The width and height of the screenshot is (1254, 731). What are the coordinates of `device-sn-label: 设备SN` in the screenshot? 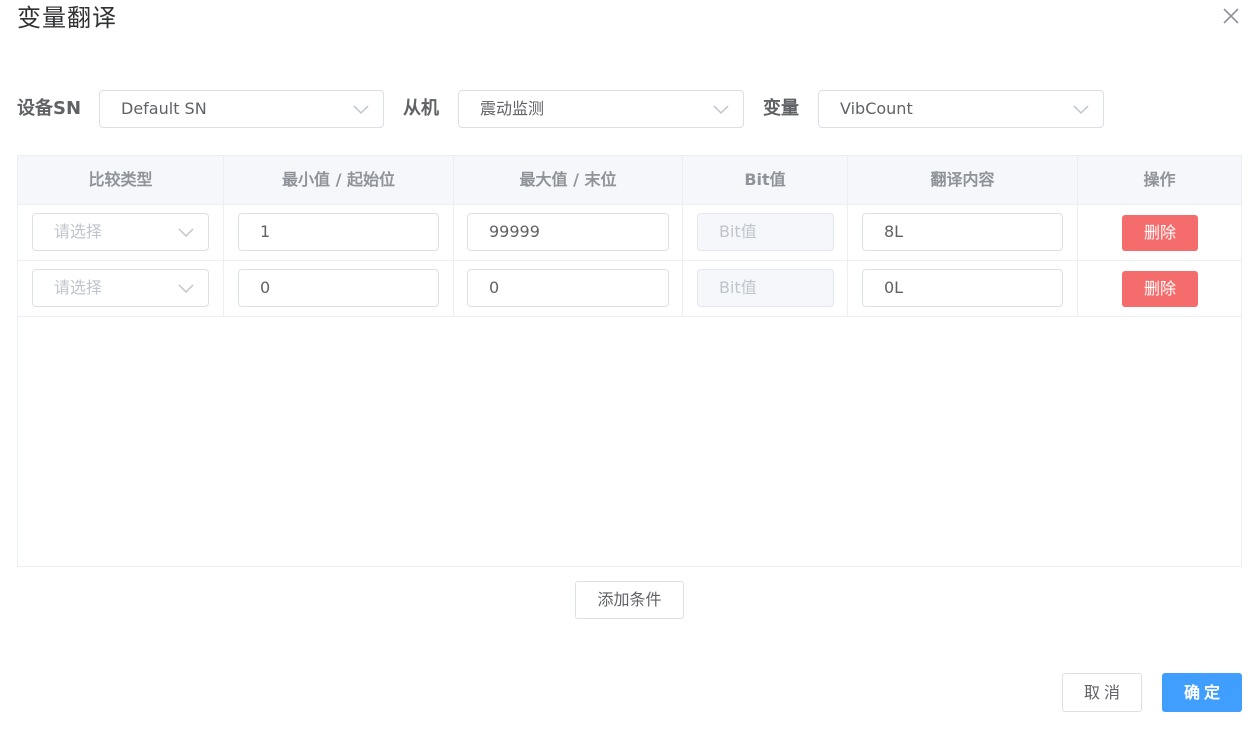 It's located at (49, 108).